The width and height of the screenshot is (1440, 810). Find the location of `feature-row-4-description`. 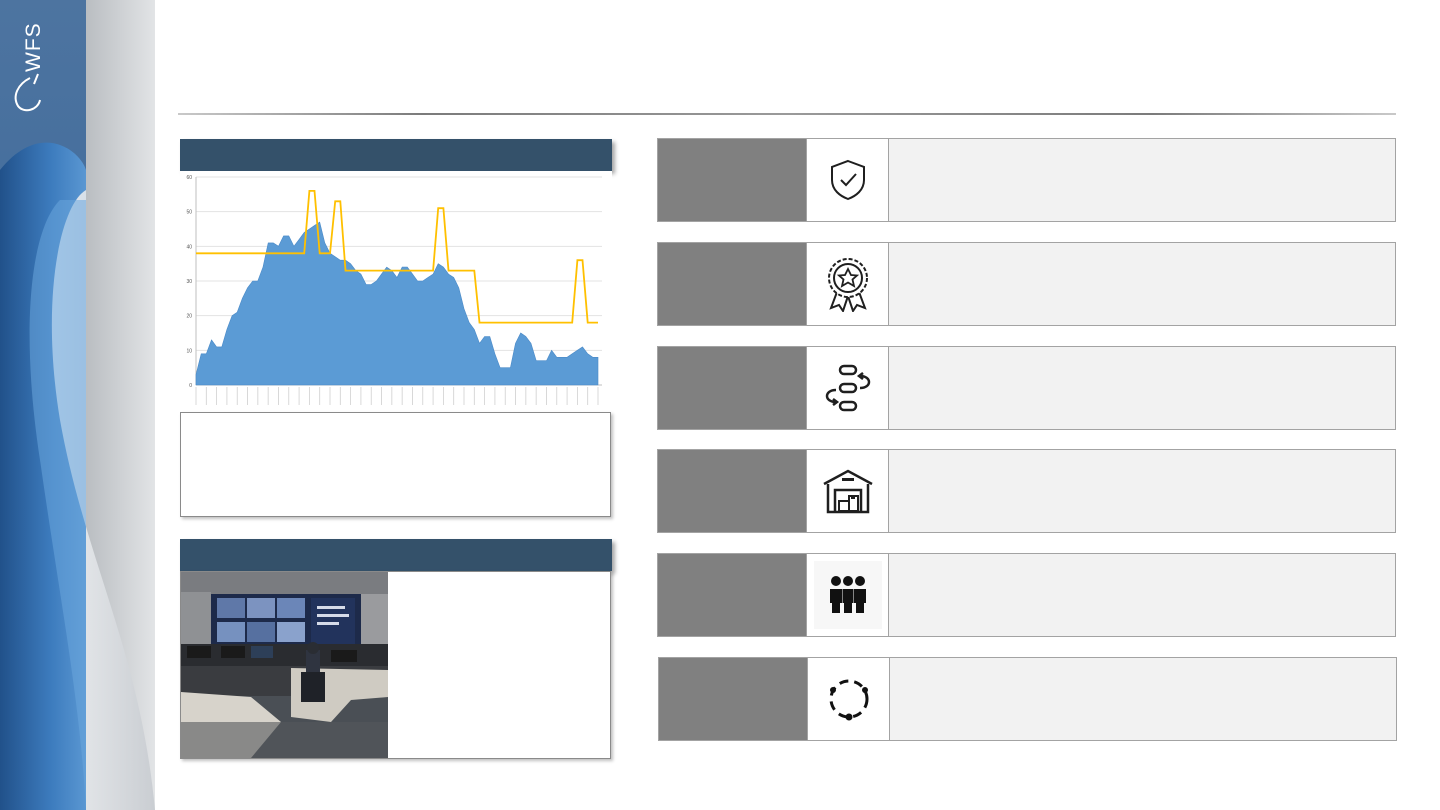

feature-row-4-description is located at coordinates (1142, 491).